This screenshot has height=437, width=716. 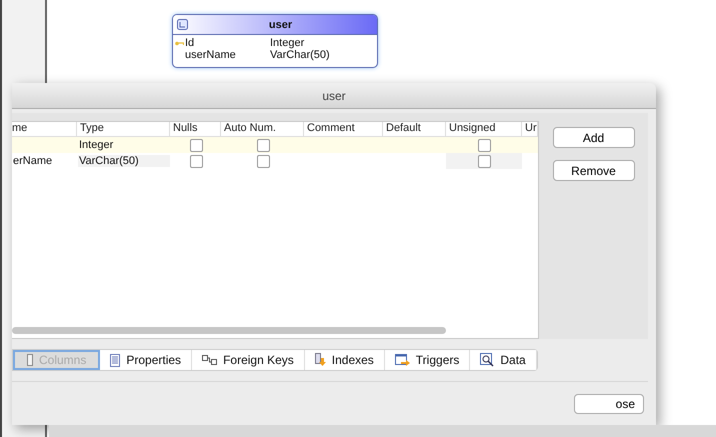 What do you see at coordinates (195, 129) in the screenshot?
I see `column-header: Nulls` at bounding box center [195, 129].